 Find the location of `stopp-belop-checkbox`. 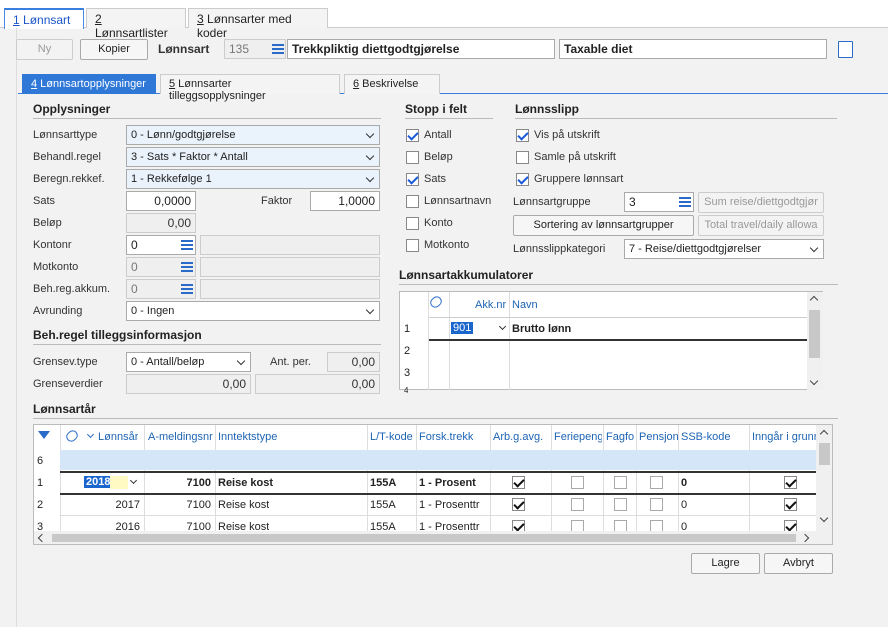

stopp-belop-checkbox is located at coordinates (412, 157).